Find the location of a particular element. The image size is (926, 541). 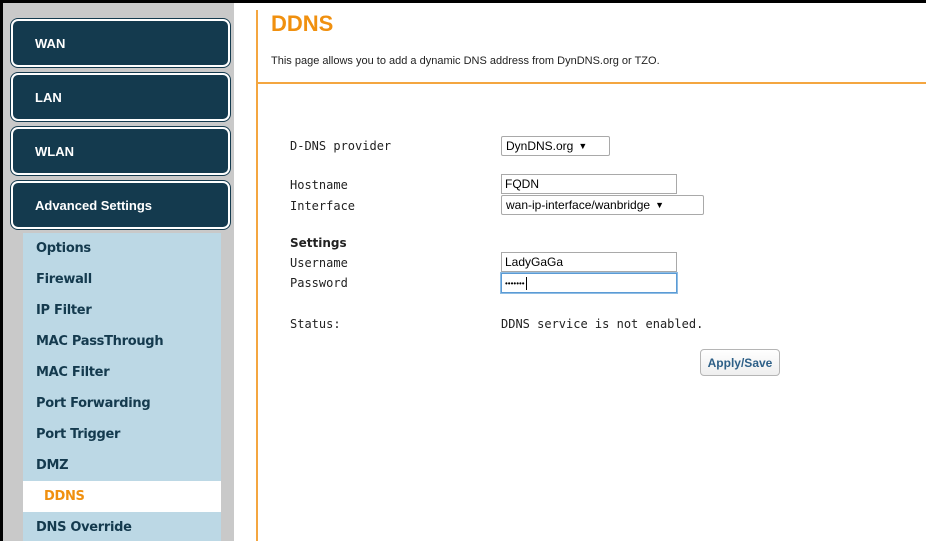

submenu-item-ip-filter: IP Filter is located at coordinates (122, 310).